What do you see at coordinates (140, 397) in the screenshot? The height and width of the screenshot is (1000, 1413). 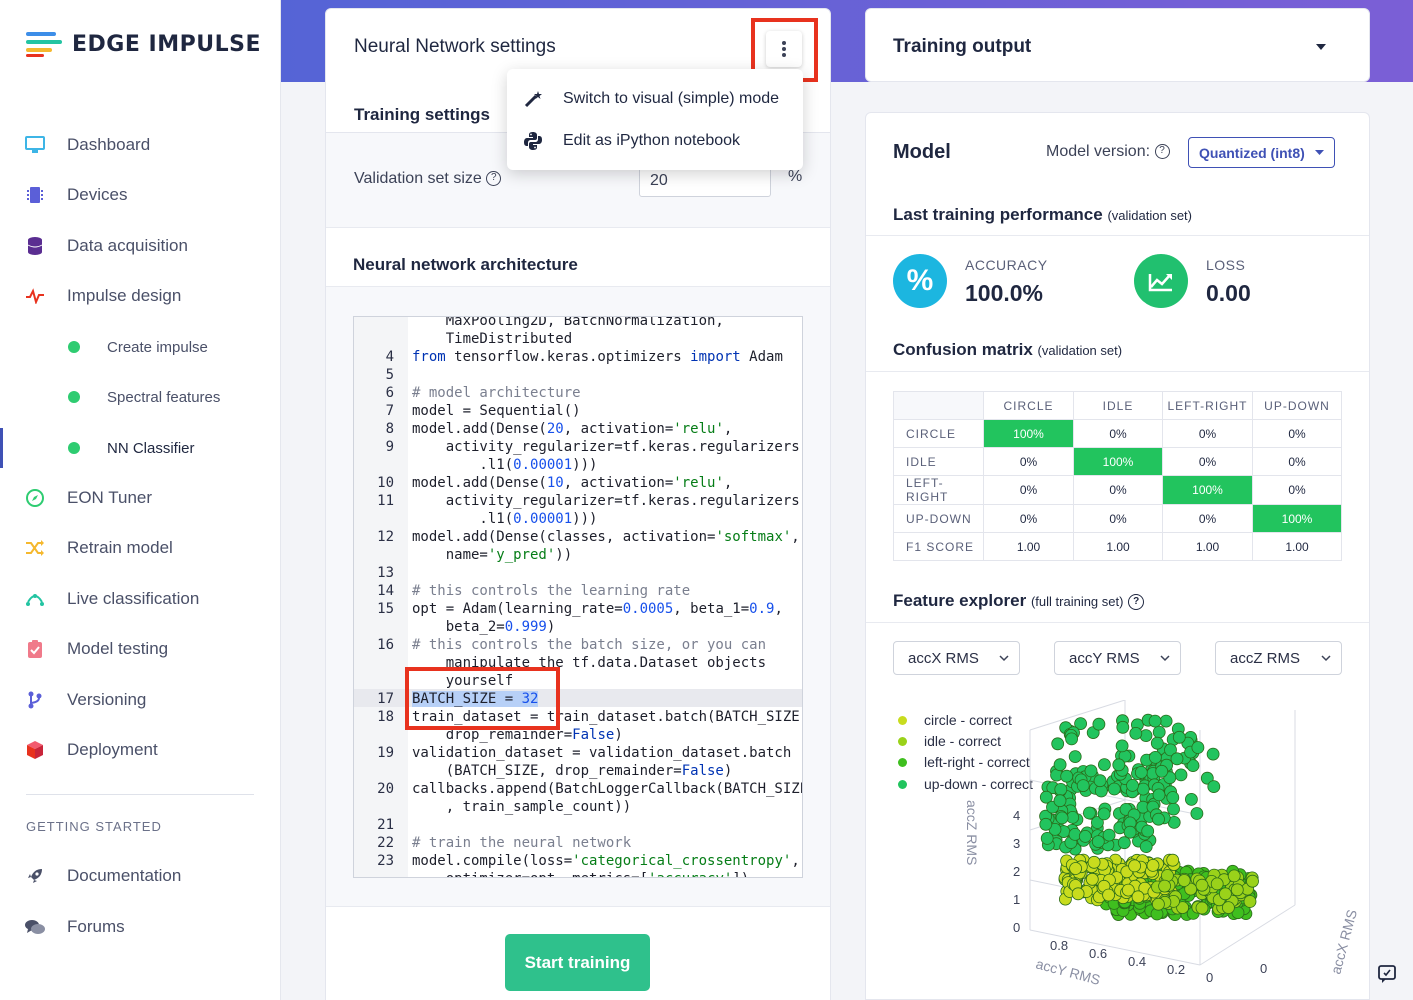 I see `sidebar-subitem-spectral-features: Spectral features` at bounding box center [140, 397].